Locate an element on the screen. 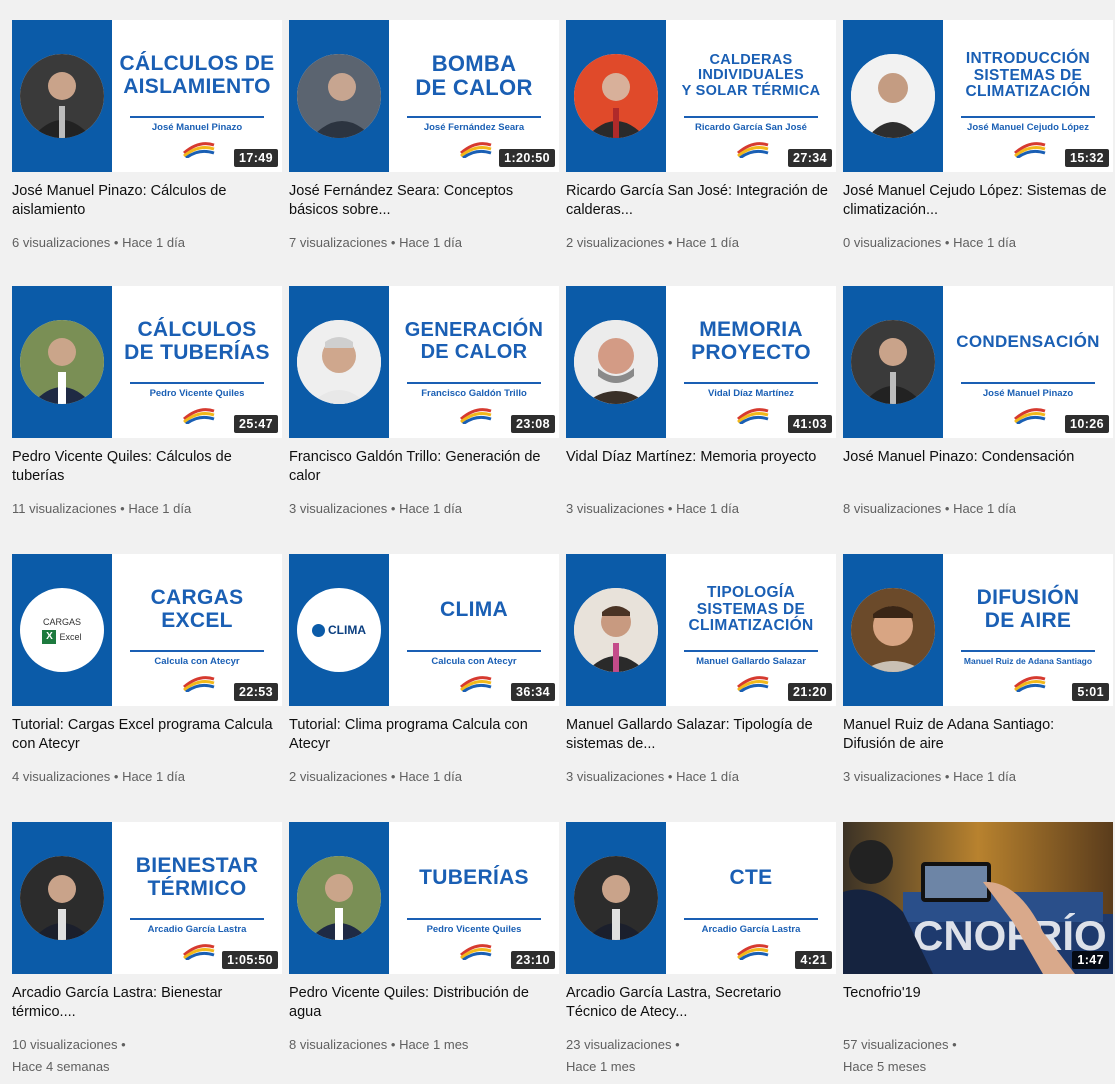 The width and height of the screenshot is (1115, 1084). duration-badge: 41:03 is located at coordinates (810, 424).